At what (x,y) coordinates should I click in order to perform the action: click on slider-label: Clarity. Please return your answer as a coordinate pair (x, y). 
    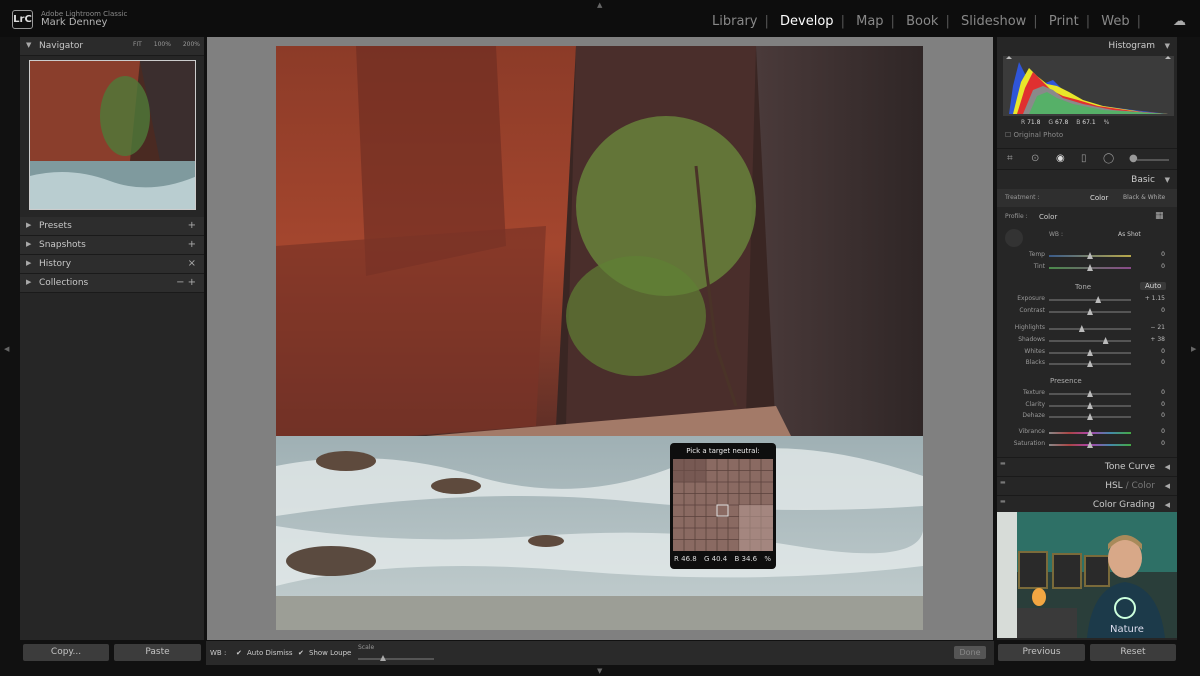
    Looking at the image, I should click on (1035, 404).